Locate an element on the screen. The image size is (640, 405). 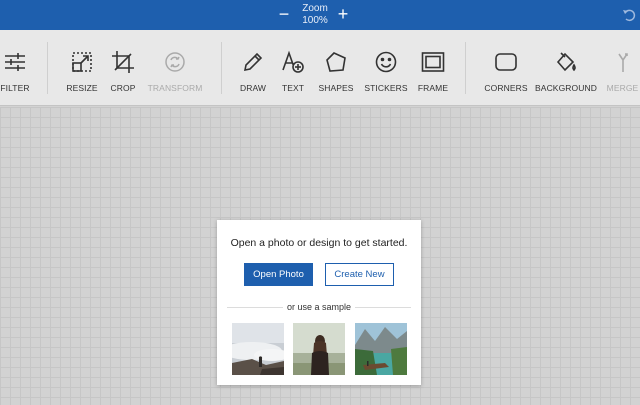
tool-resize: RESIZE is located at coordinates (82, 68).